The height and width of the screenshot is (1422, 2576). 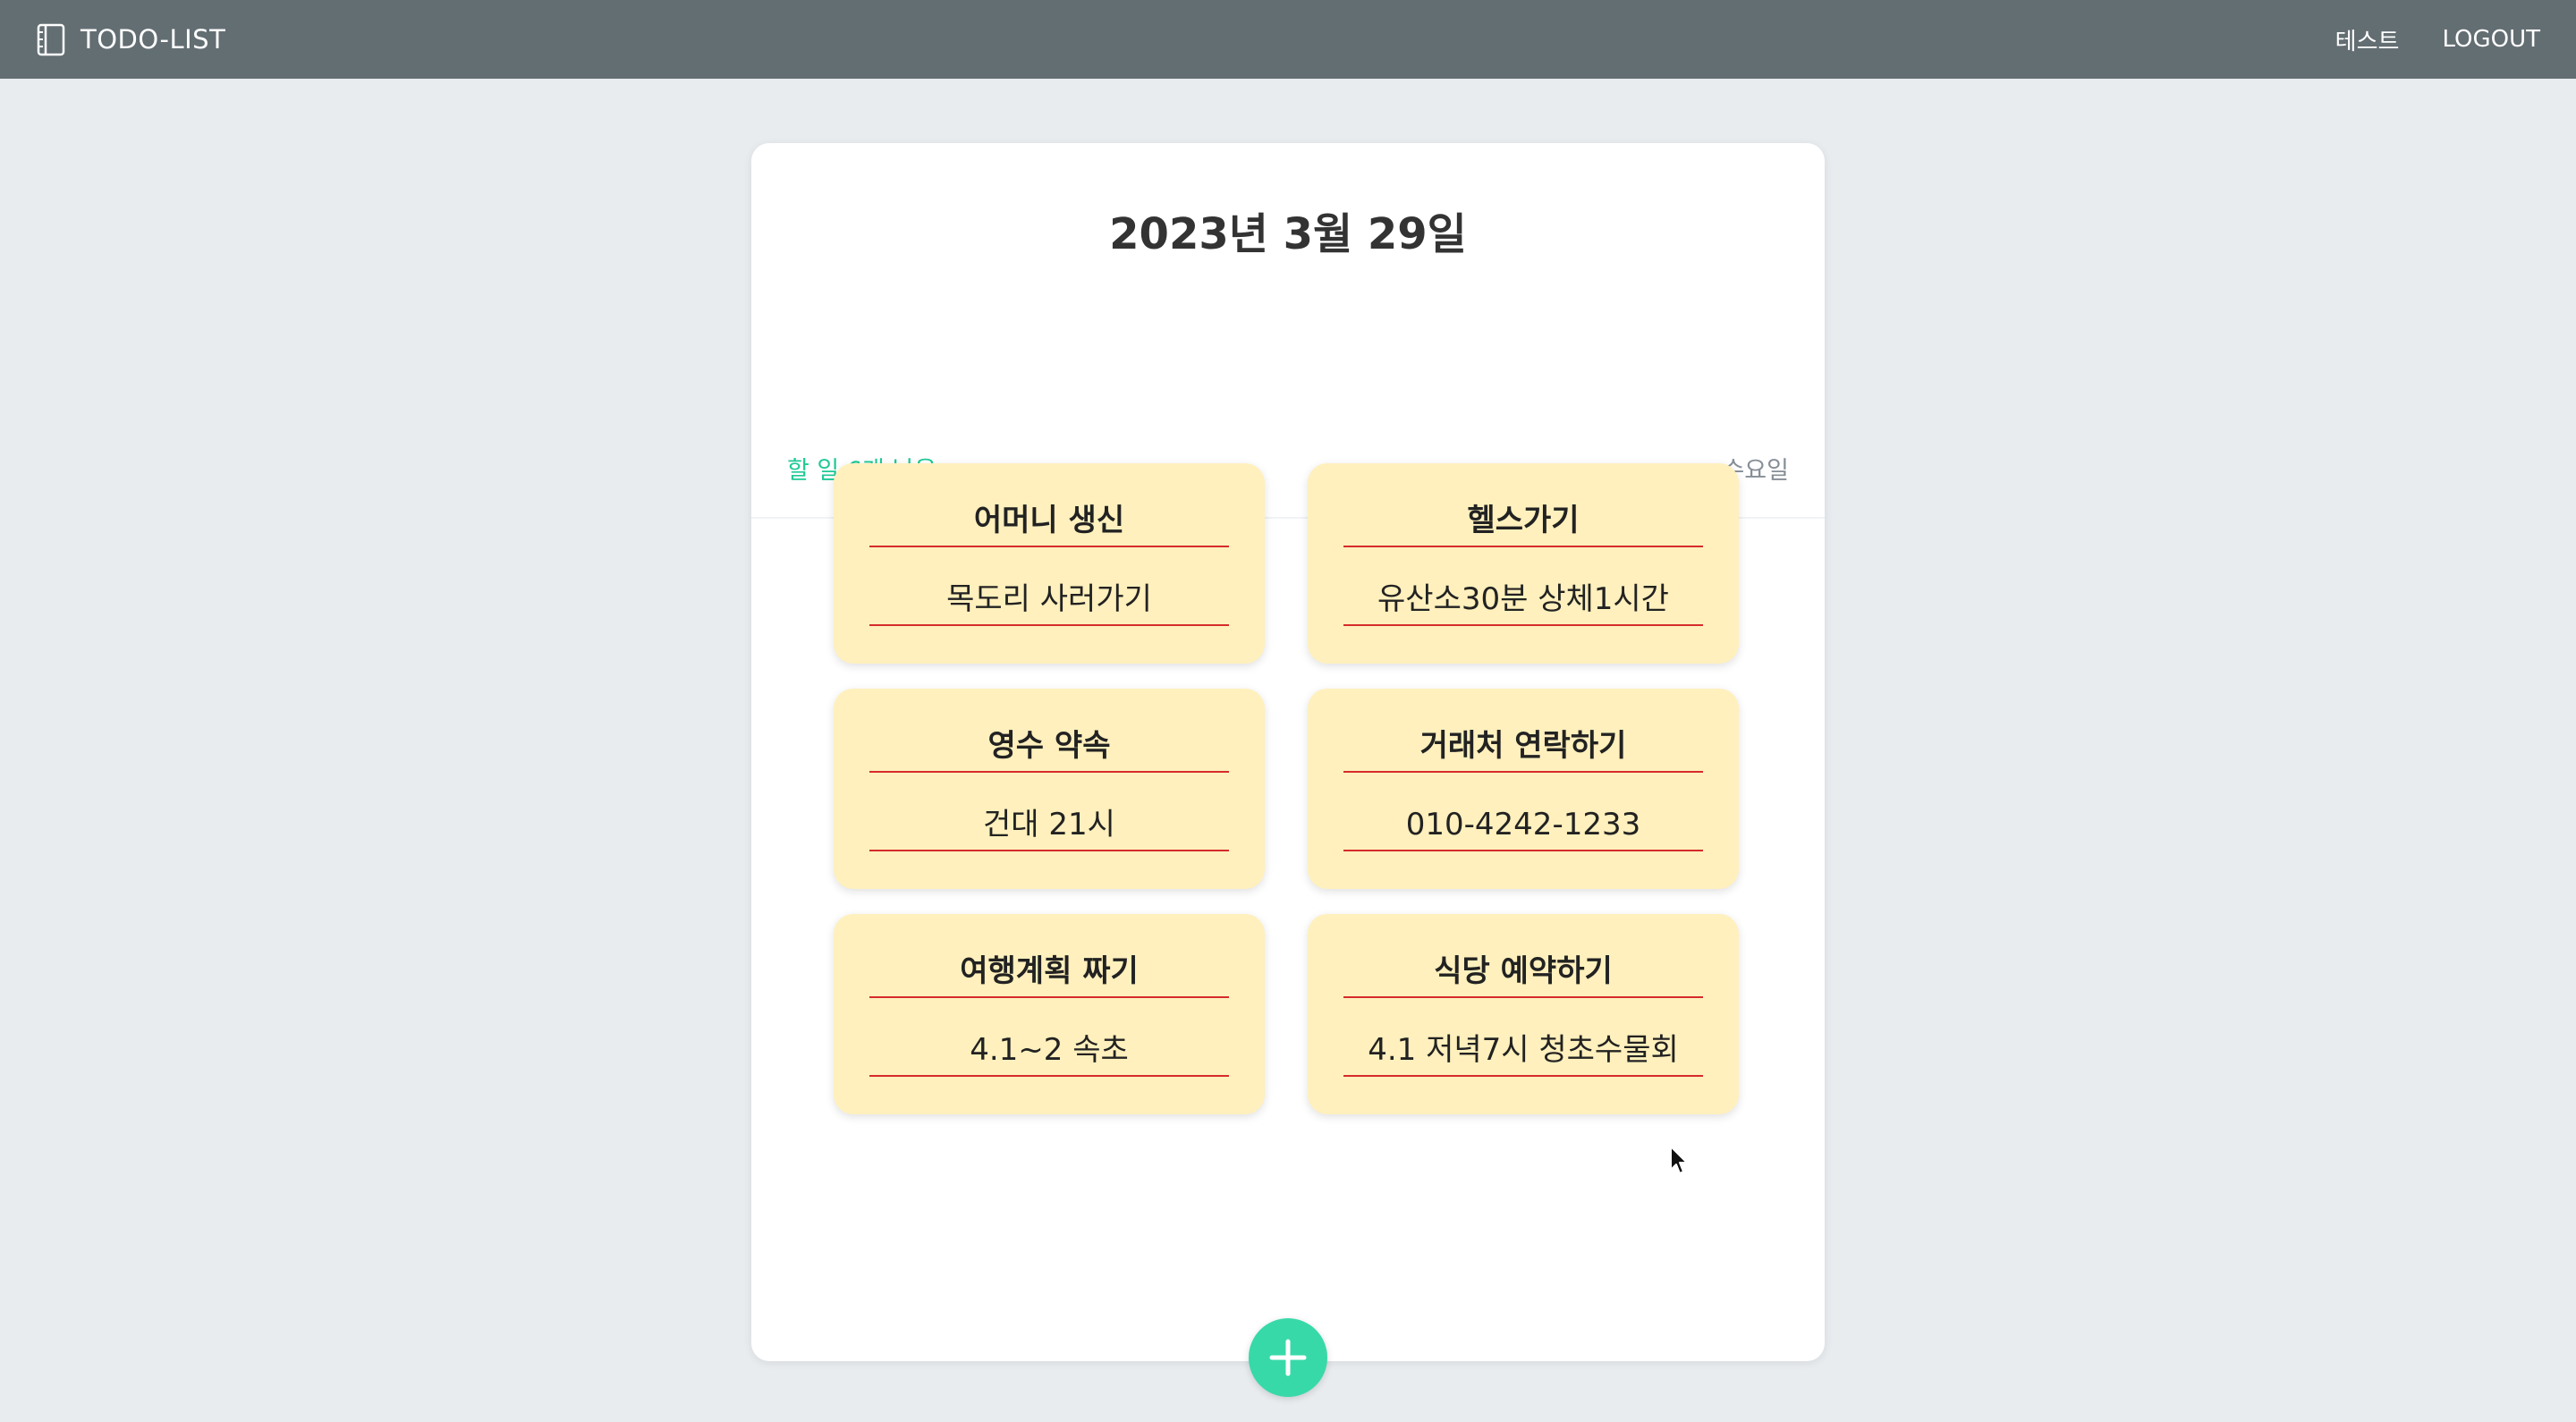 What do you see at coordinates (1049, 602) in the screenshot?
I see `todo-description: 목도리 사러가기` at bounding box center [1049, 602].